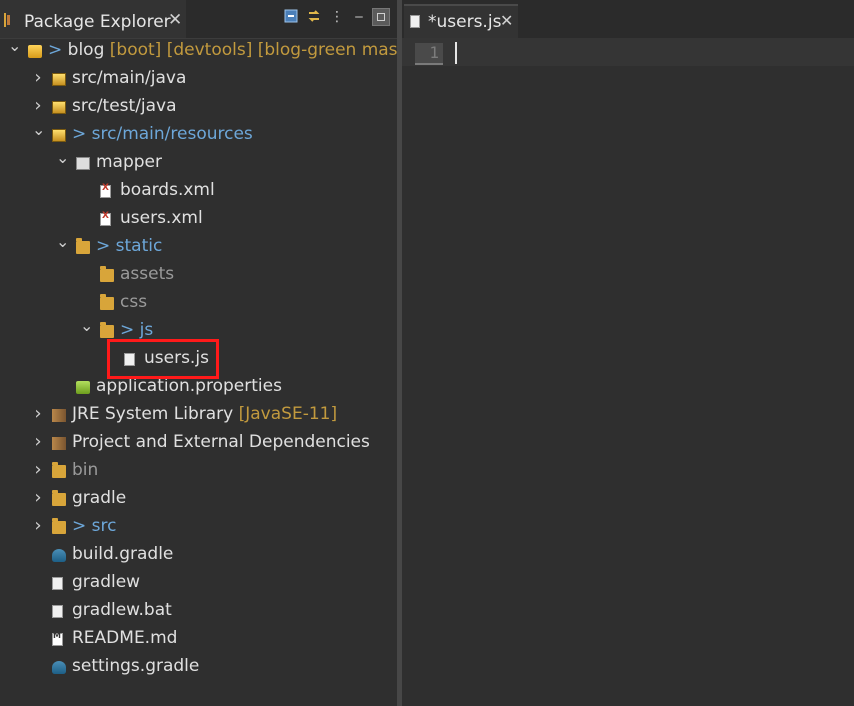 The width and height of the screenshot is (854, 706). What do you see at coordinates (198, 108) in the screenshot?
I see `tree-item: › src/test/java` at bounding box center [198, 108].